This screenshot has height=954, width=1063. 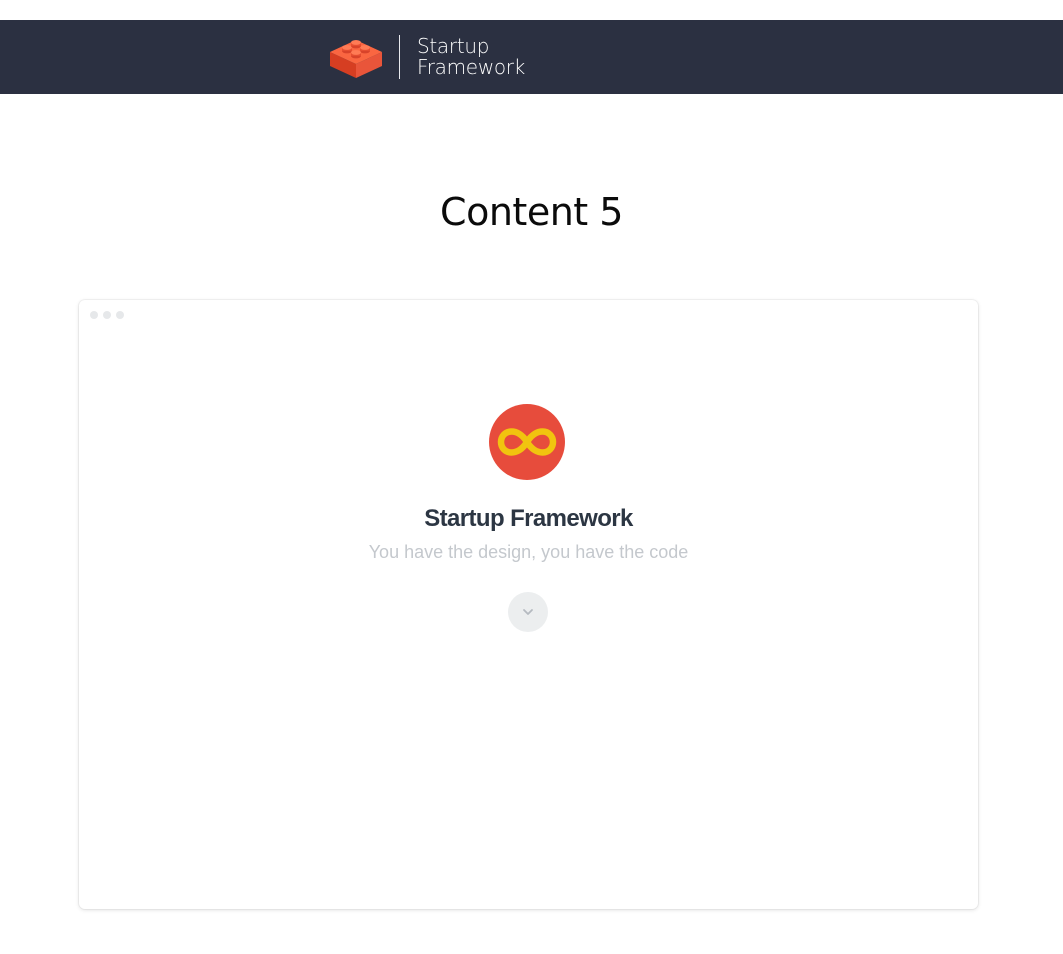 I want to click on top-navigation-bar: Startup Framework, so click(x=531, y=57).